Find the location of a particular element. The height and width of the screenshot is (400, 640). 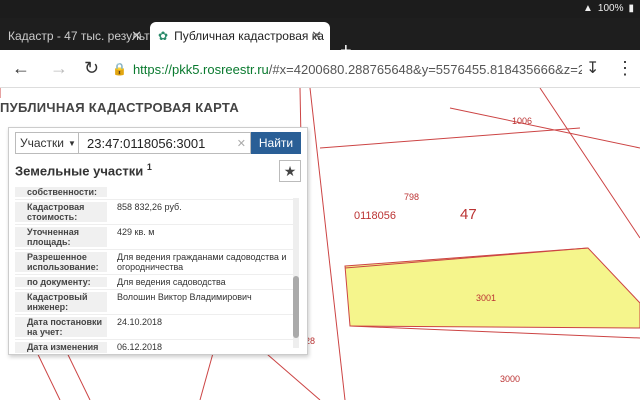

search-row: Участки ▼ 23:47:0118056:3001 ✕ Найти is located at coordinates (158, 143).